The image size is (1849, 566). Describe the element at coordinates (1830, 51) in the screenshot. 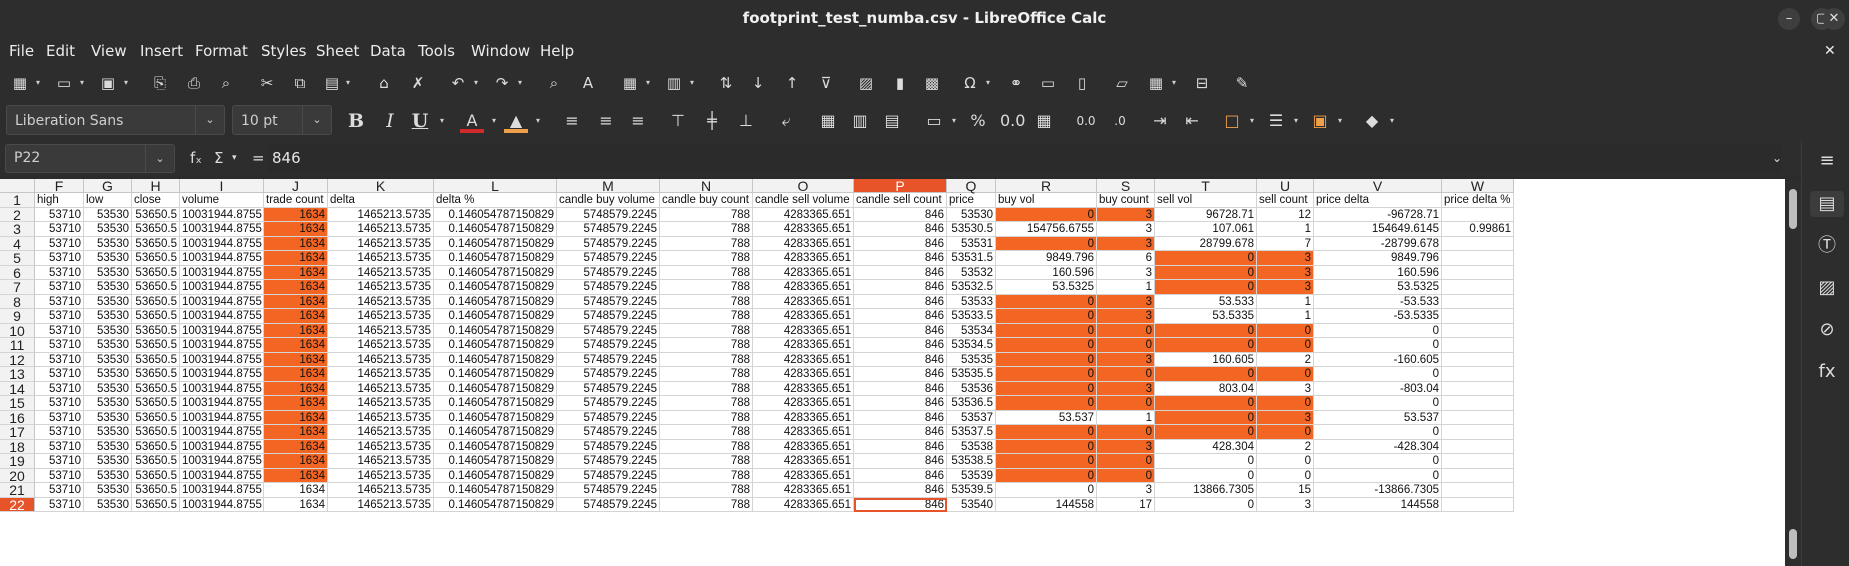

I see `close-document-button: ✕` at that location.